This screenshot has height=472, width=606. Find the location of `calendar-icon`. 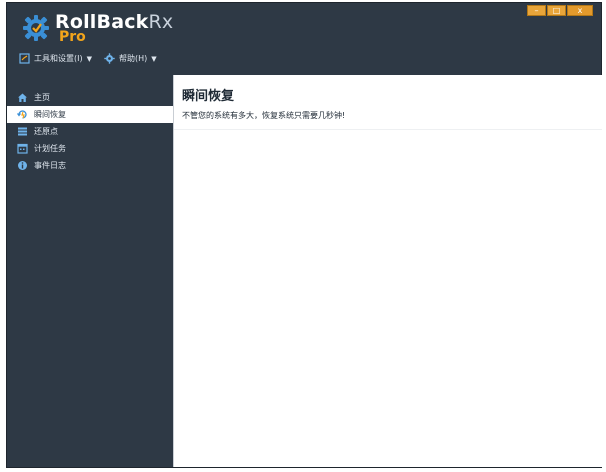

calendar-icon is located at coordinates (22, 148).